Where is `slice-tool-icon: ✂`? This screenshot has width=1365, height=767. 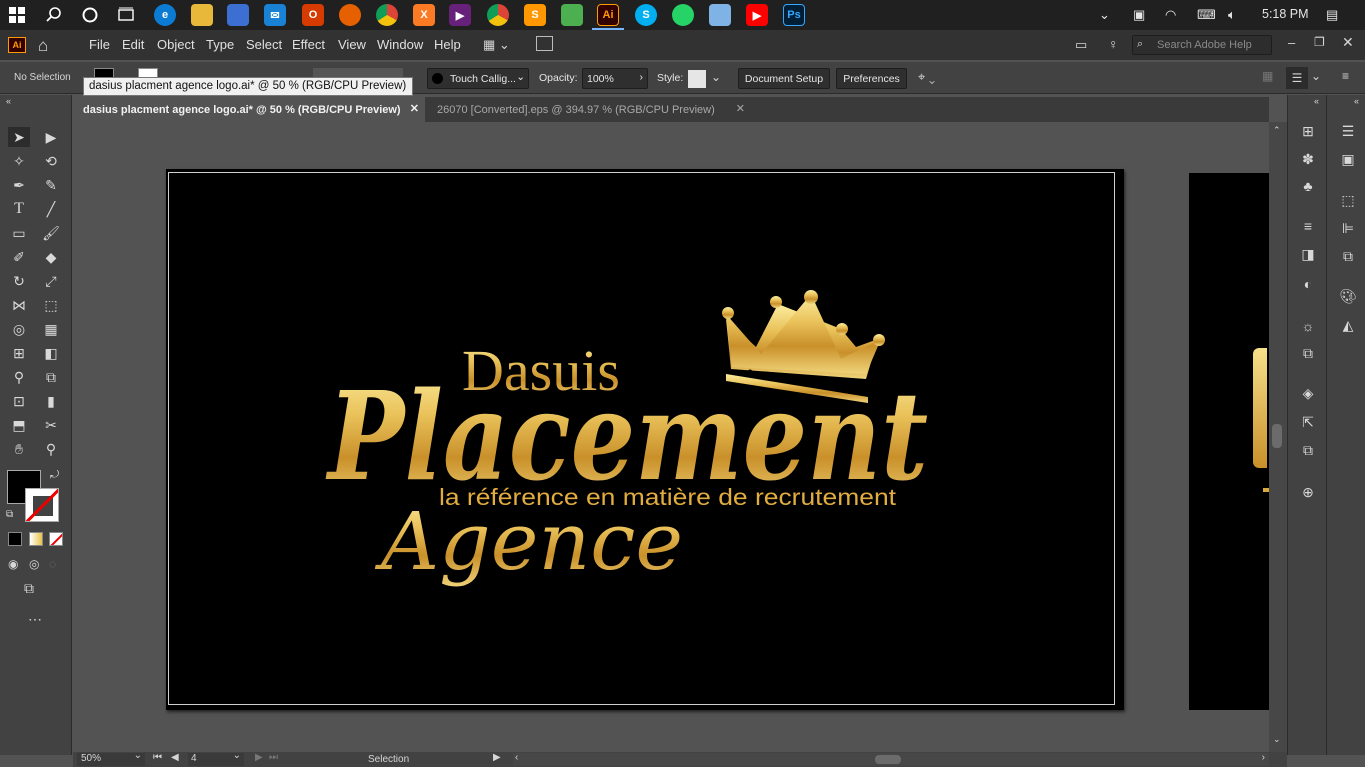
slice-tool-icon: ✂ is located at coordinates (51, 425).